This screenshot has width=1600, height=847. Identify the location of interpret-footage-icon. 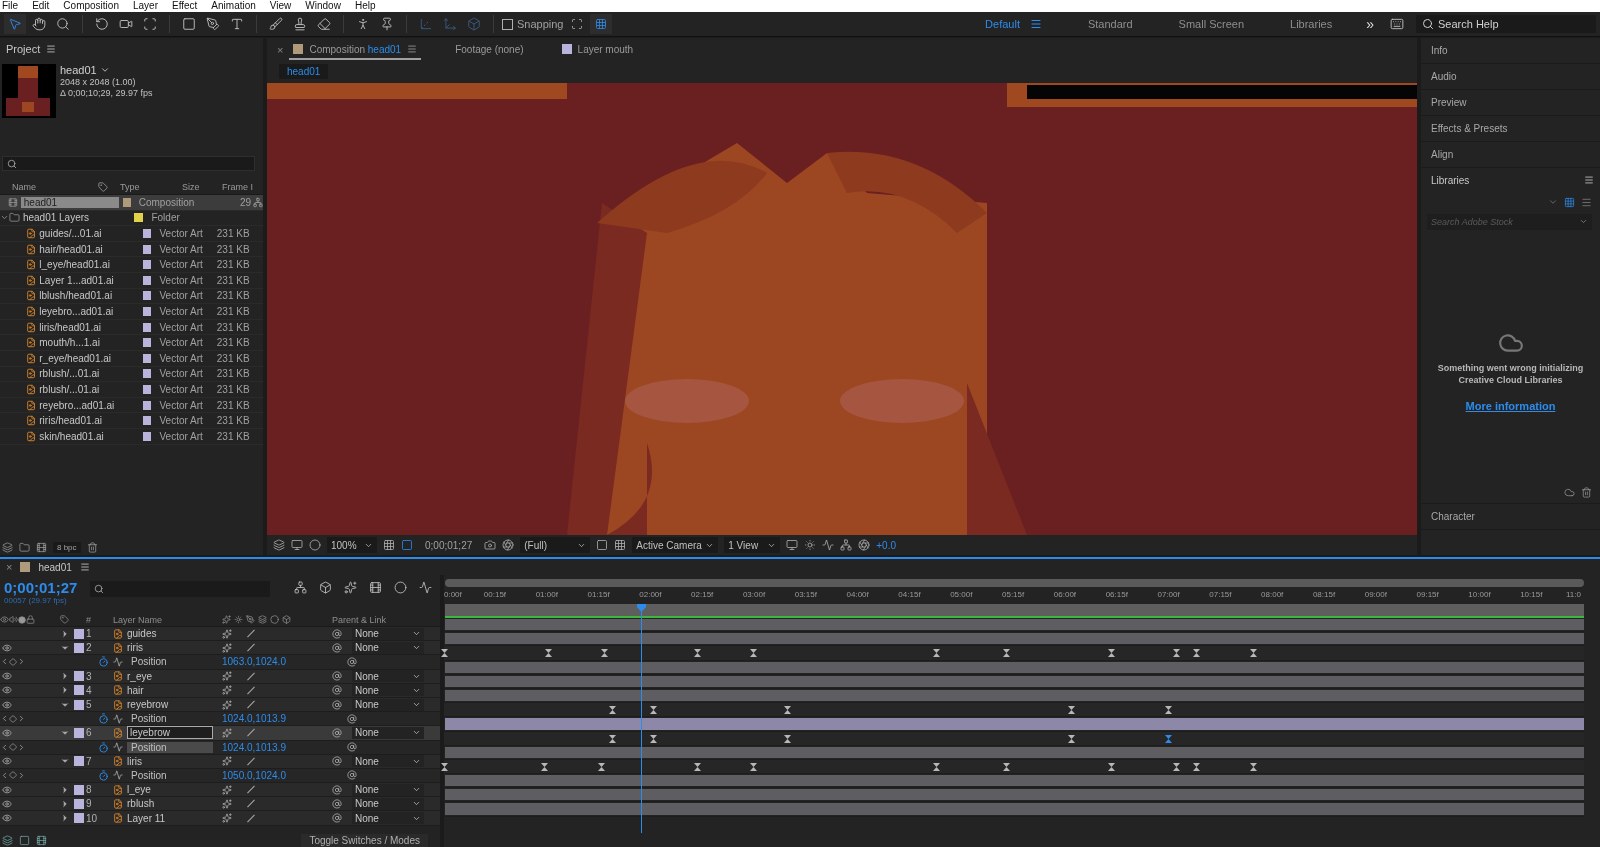
(7, 547).